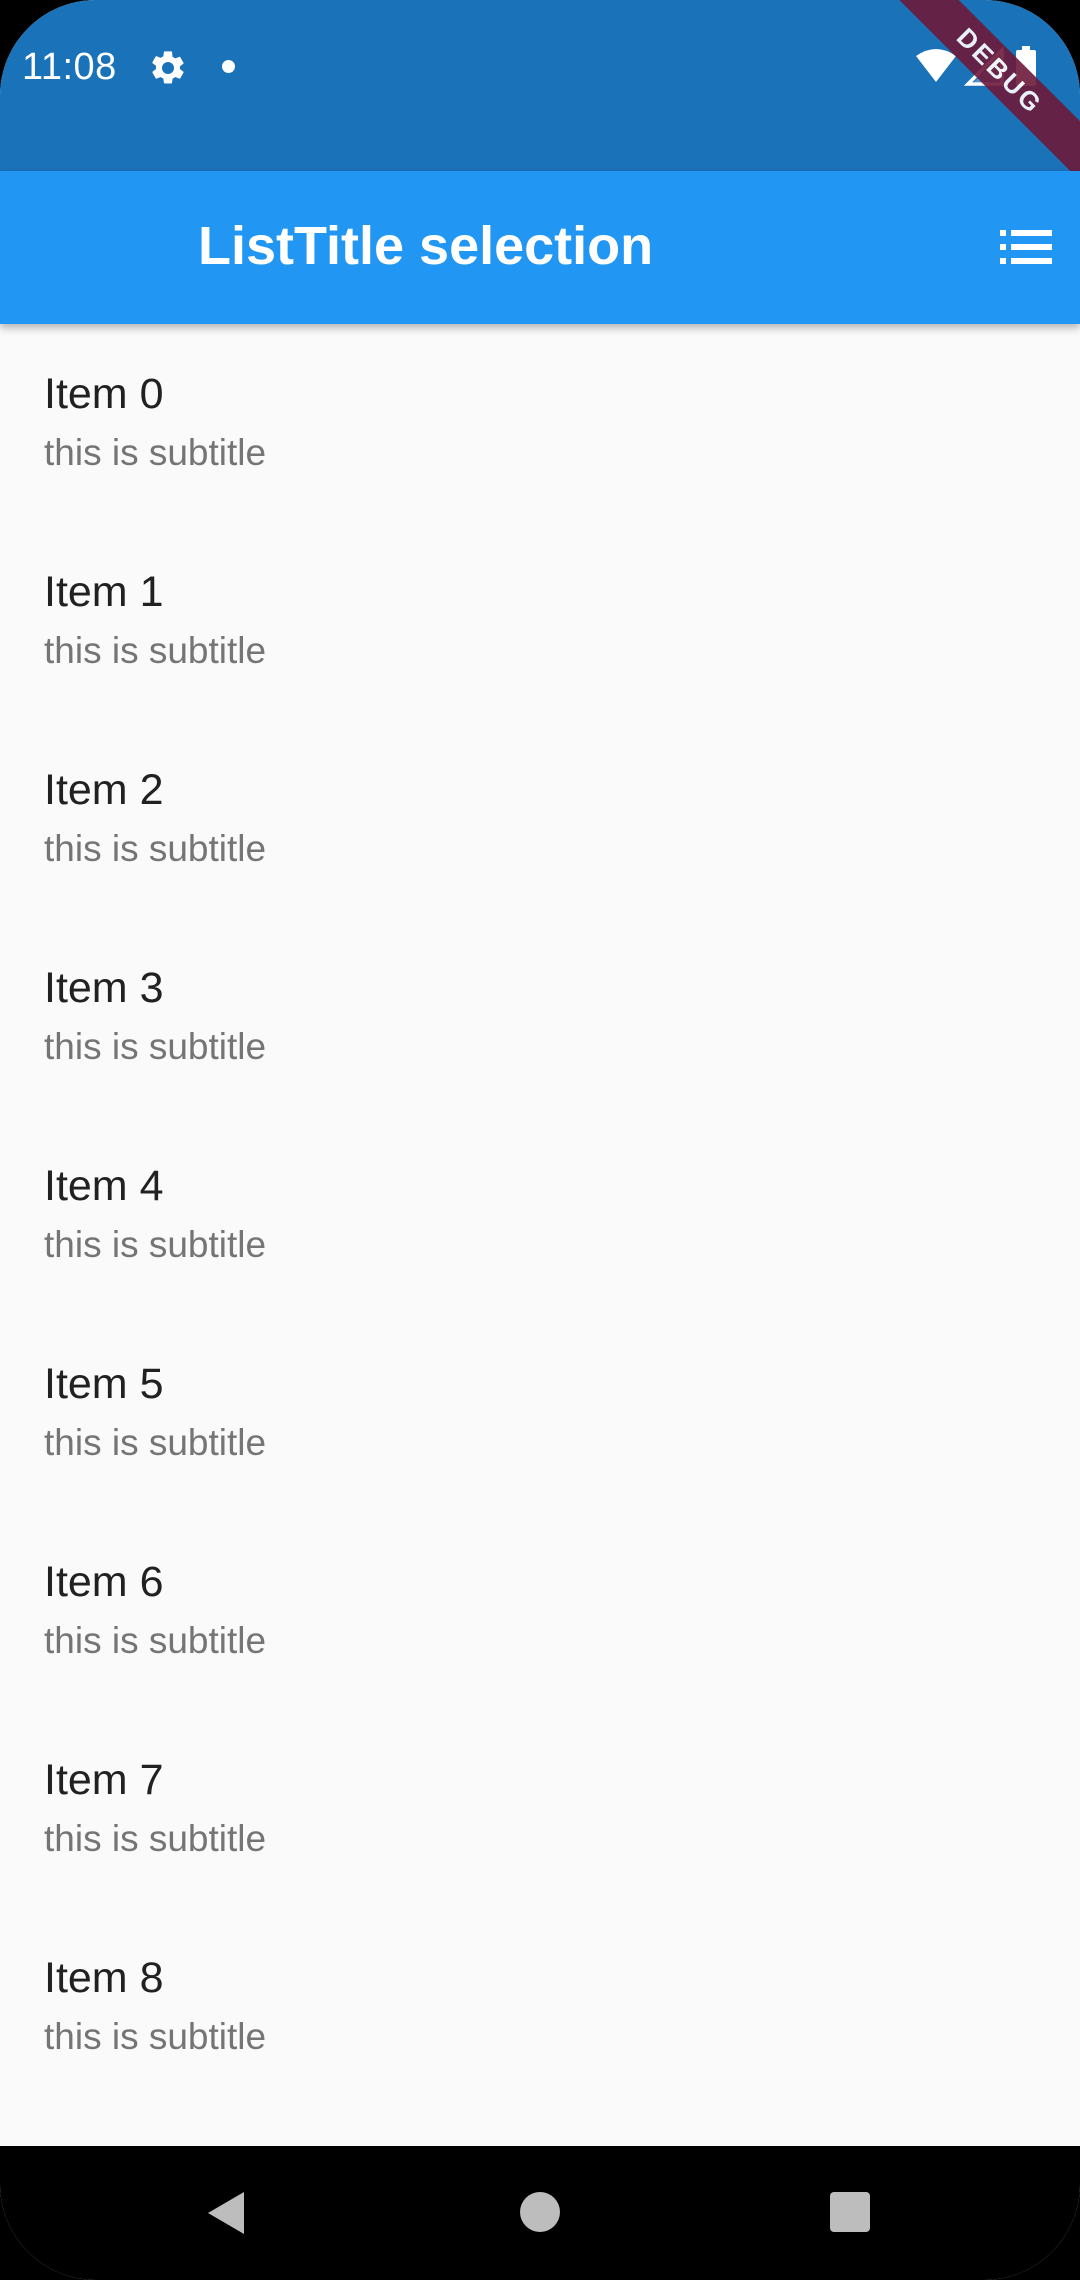  I want to click on home-icon, so click(540, 2212).